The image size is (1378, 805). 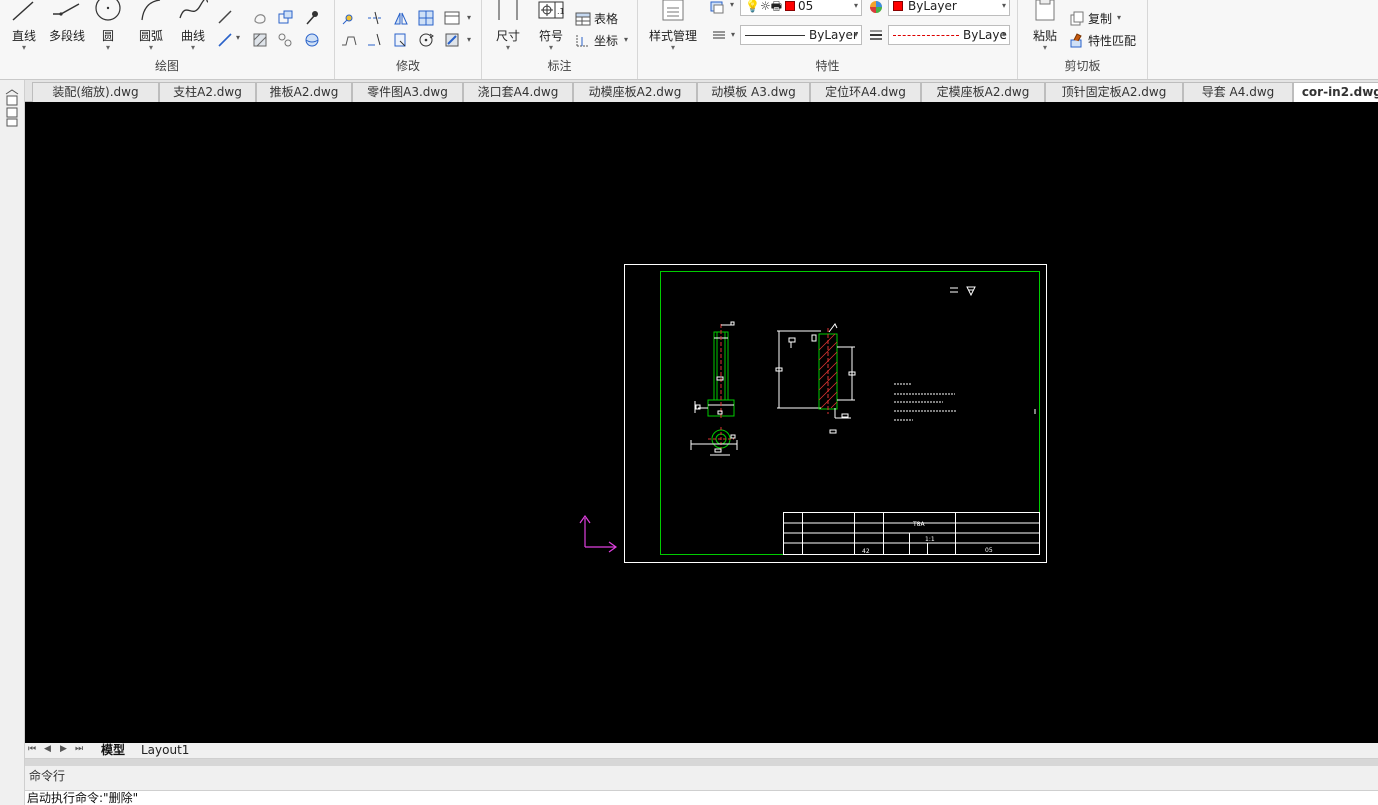 I want to click on paste-button: 粘贴 ▾, so click(x=1045, y=26).